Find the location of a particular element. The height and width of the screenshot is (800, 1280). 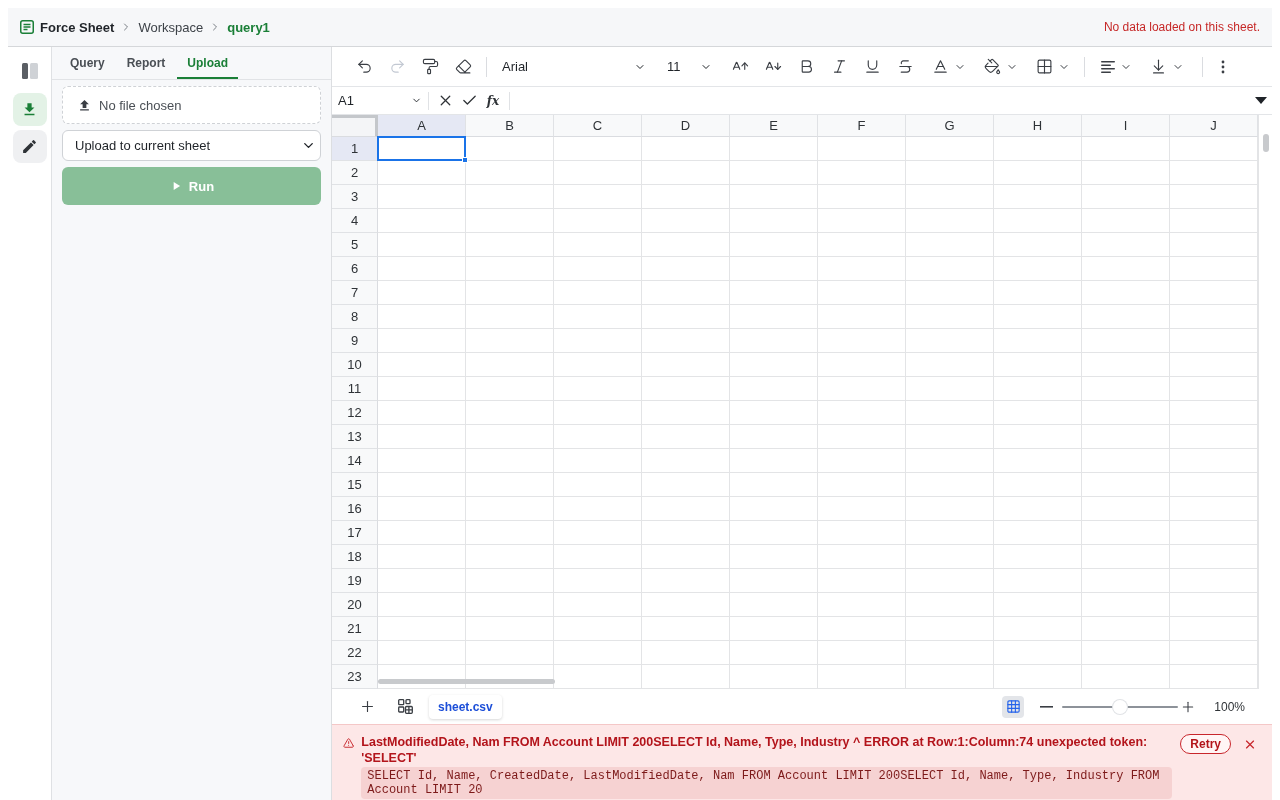

row-header: 14 is located at coordinates (355, 461).